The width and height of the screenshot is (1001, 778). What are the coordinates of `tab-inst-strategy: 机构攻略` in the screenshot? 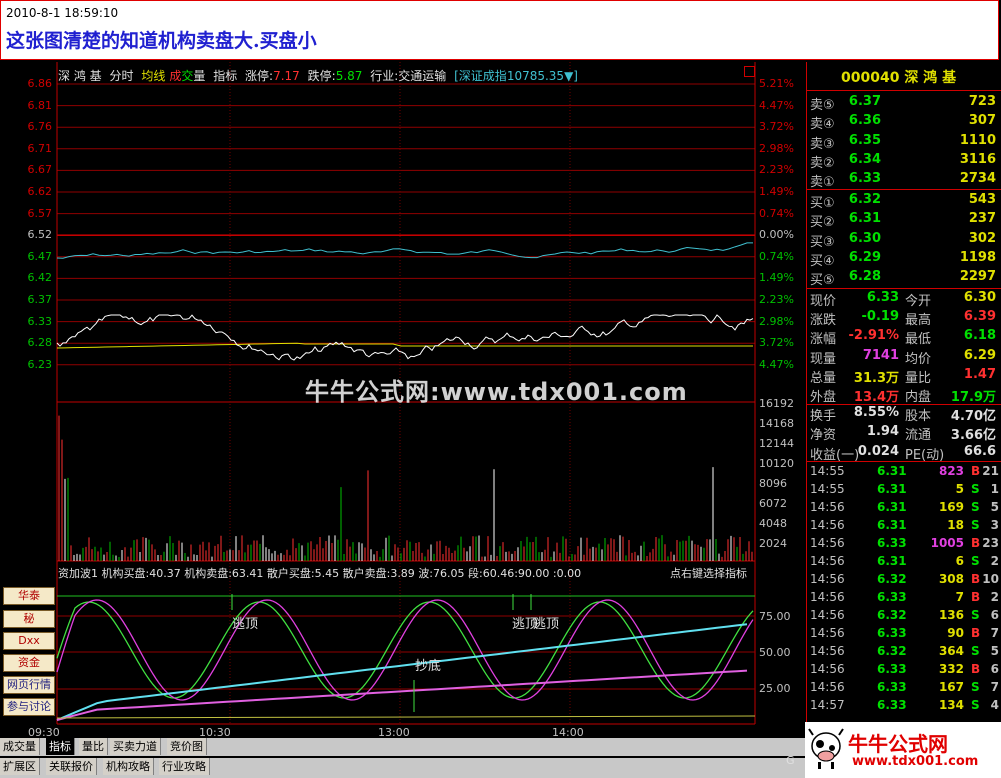 It's located at (128, 766).